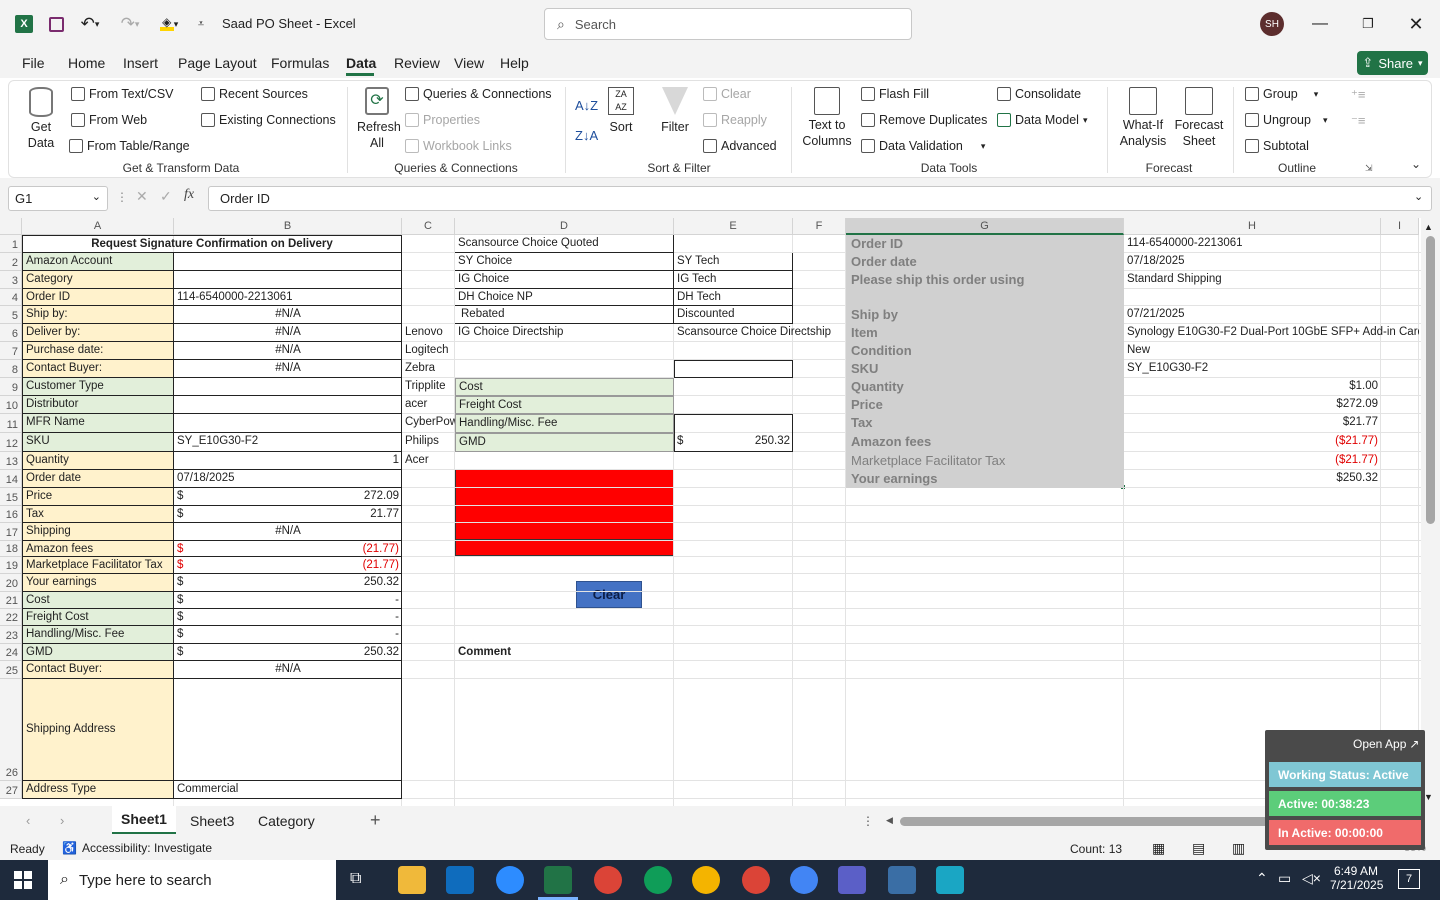 This screenshot has height=900, width=1440. Describe the element at coordinates (1252, 226) in the screenshot. I see `column-header-h: H` at that location.